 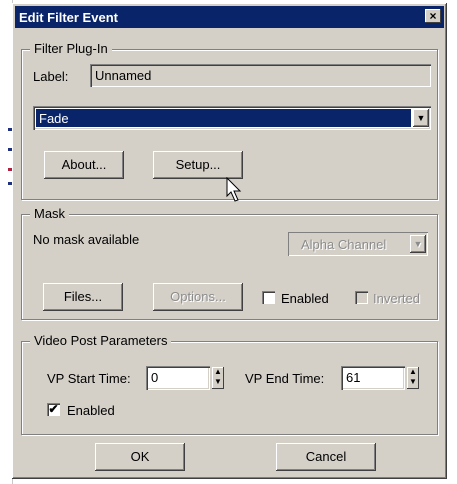 What do you see at coordinates (50, 213) in the screenshot?
I see `mask-group-label: Mask` at bounding box center [50, 213].